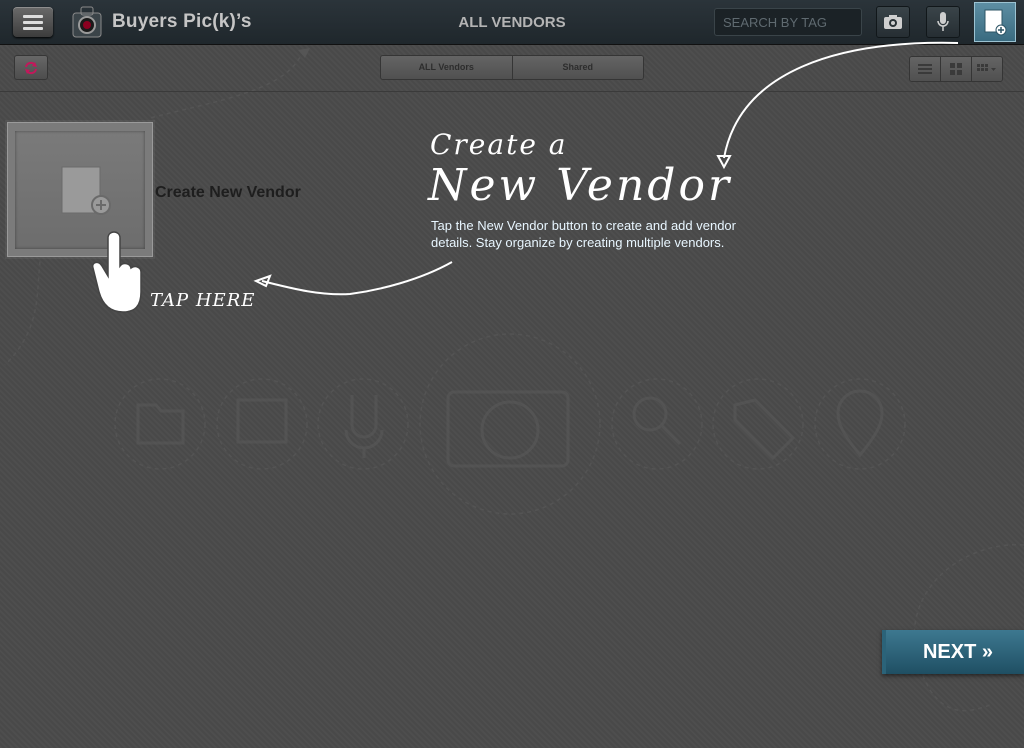  What do you see at coordinates (116, 272) in the screenshot?
I see `tap-hand-icon` at bounding box center [116, 272].